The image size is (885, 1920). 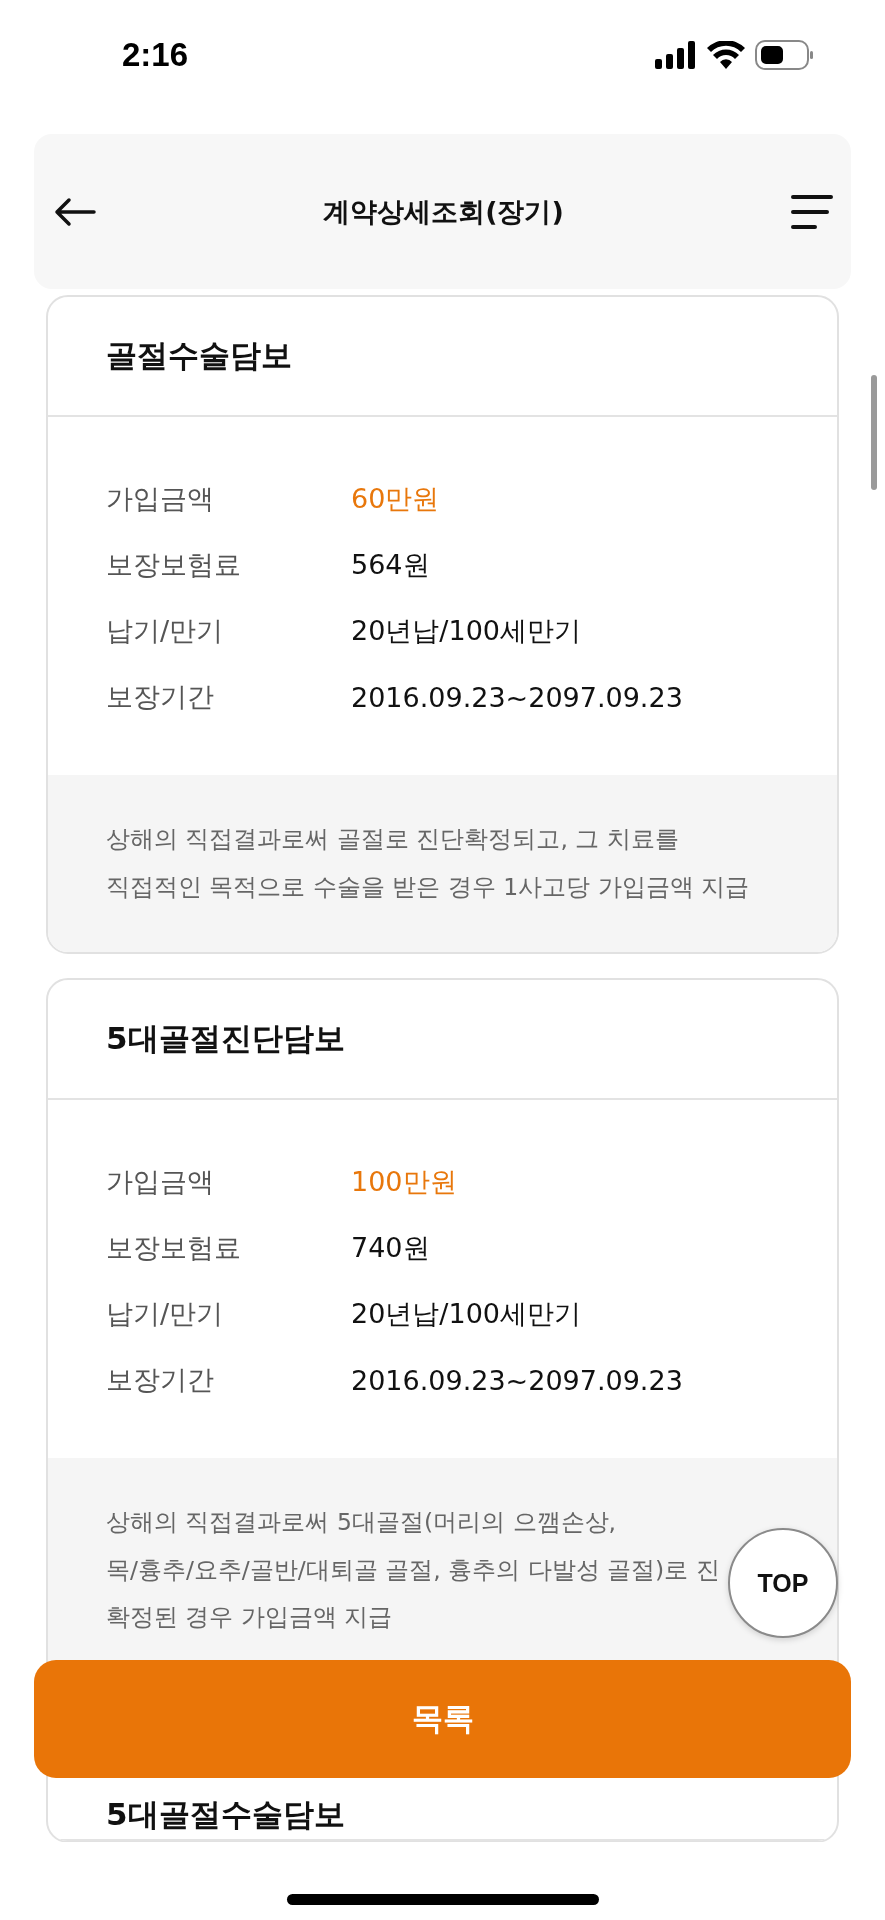 I want to click on wifi-icon, so click(x=726, y=55).